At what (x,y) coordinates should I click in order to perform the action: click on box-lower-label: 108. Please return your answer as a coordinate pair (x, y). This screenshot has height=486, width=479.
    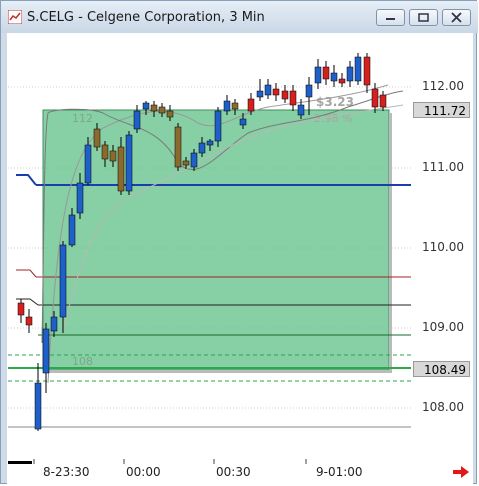
    Looking at the image, I should click on (82, 361).